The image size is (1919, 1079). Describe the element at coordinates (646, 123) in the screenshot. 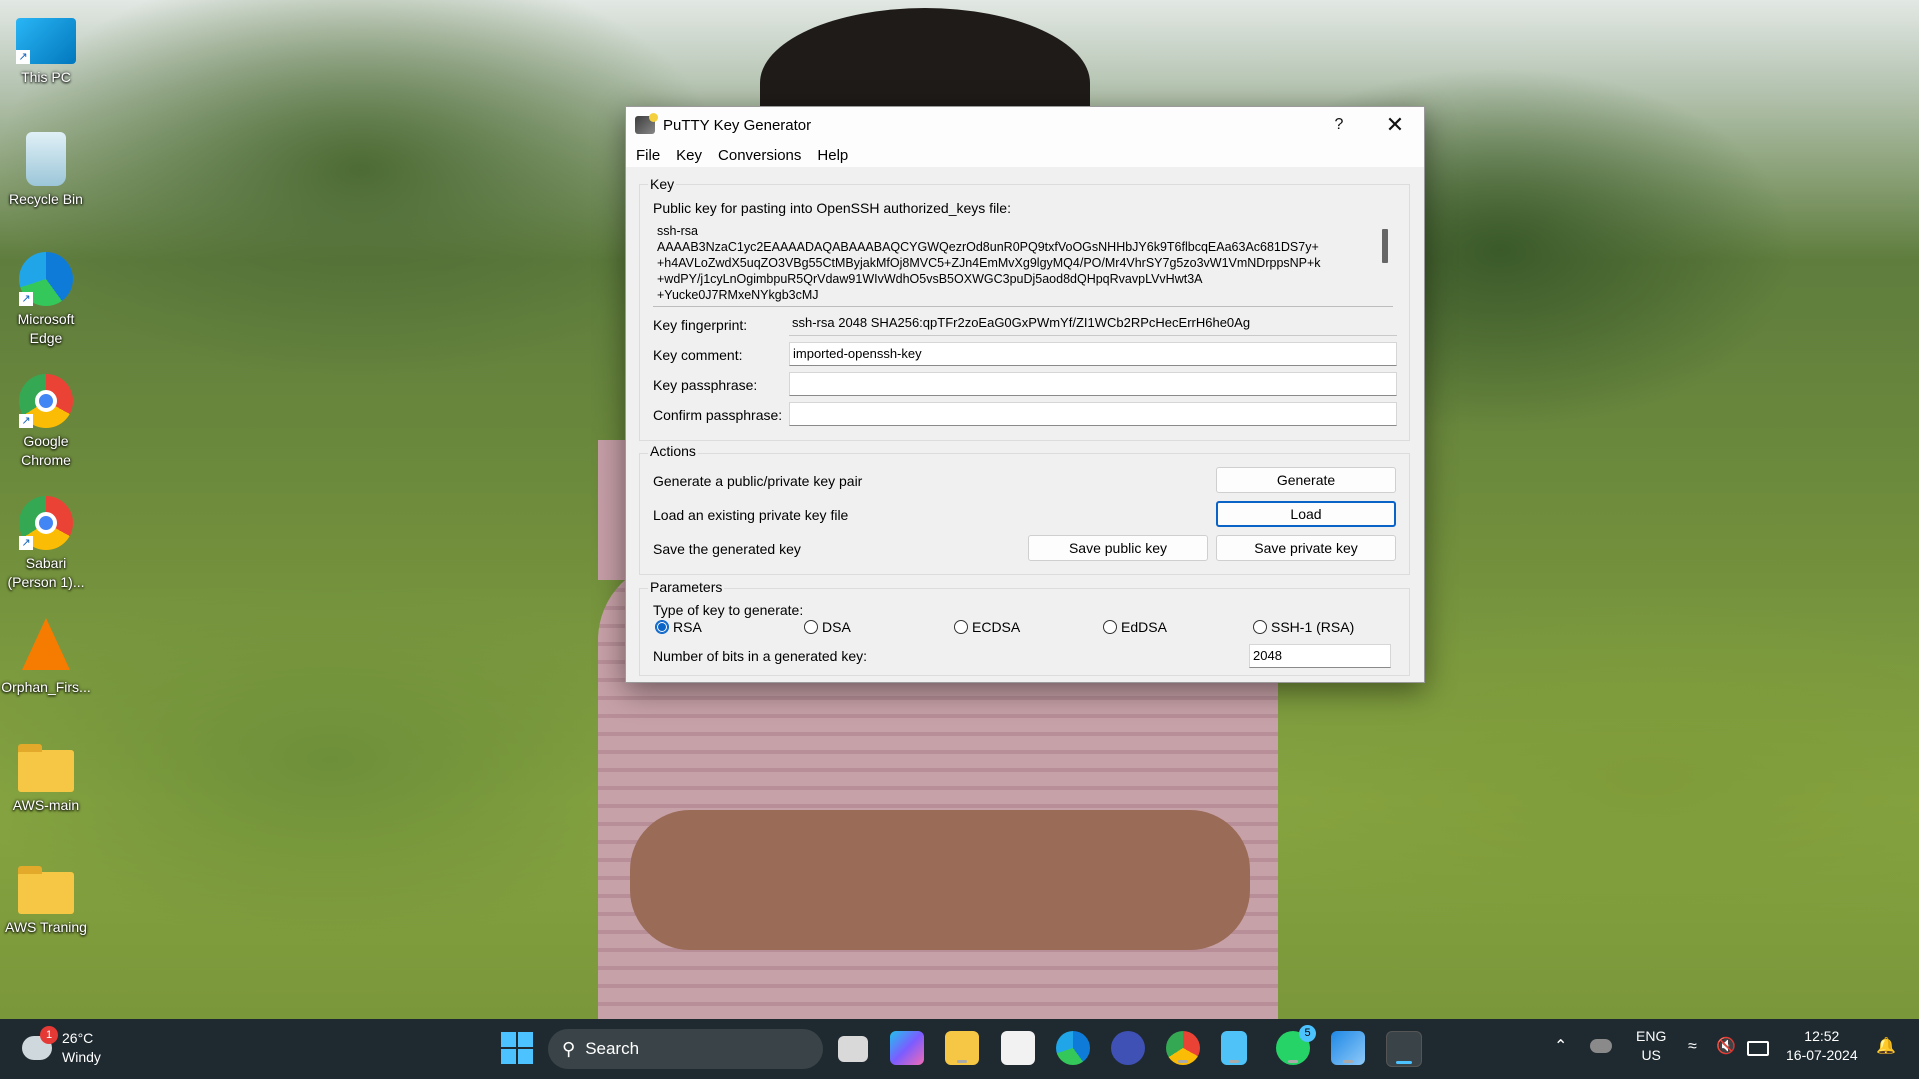

I see `puttygen-app-icon` at that location.